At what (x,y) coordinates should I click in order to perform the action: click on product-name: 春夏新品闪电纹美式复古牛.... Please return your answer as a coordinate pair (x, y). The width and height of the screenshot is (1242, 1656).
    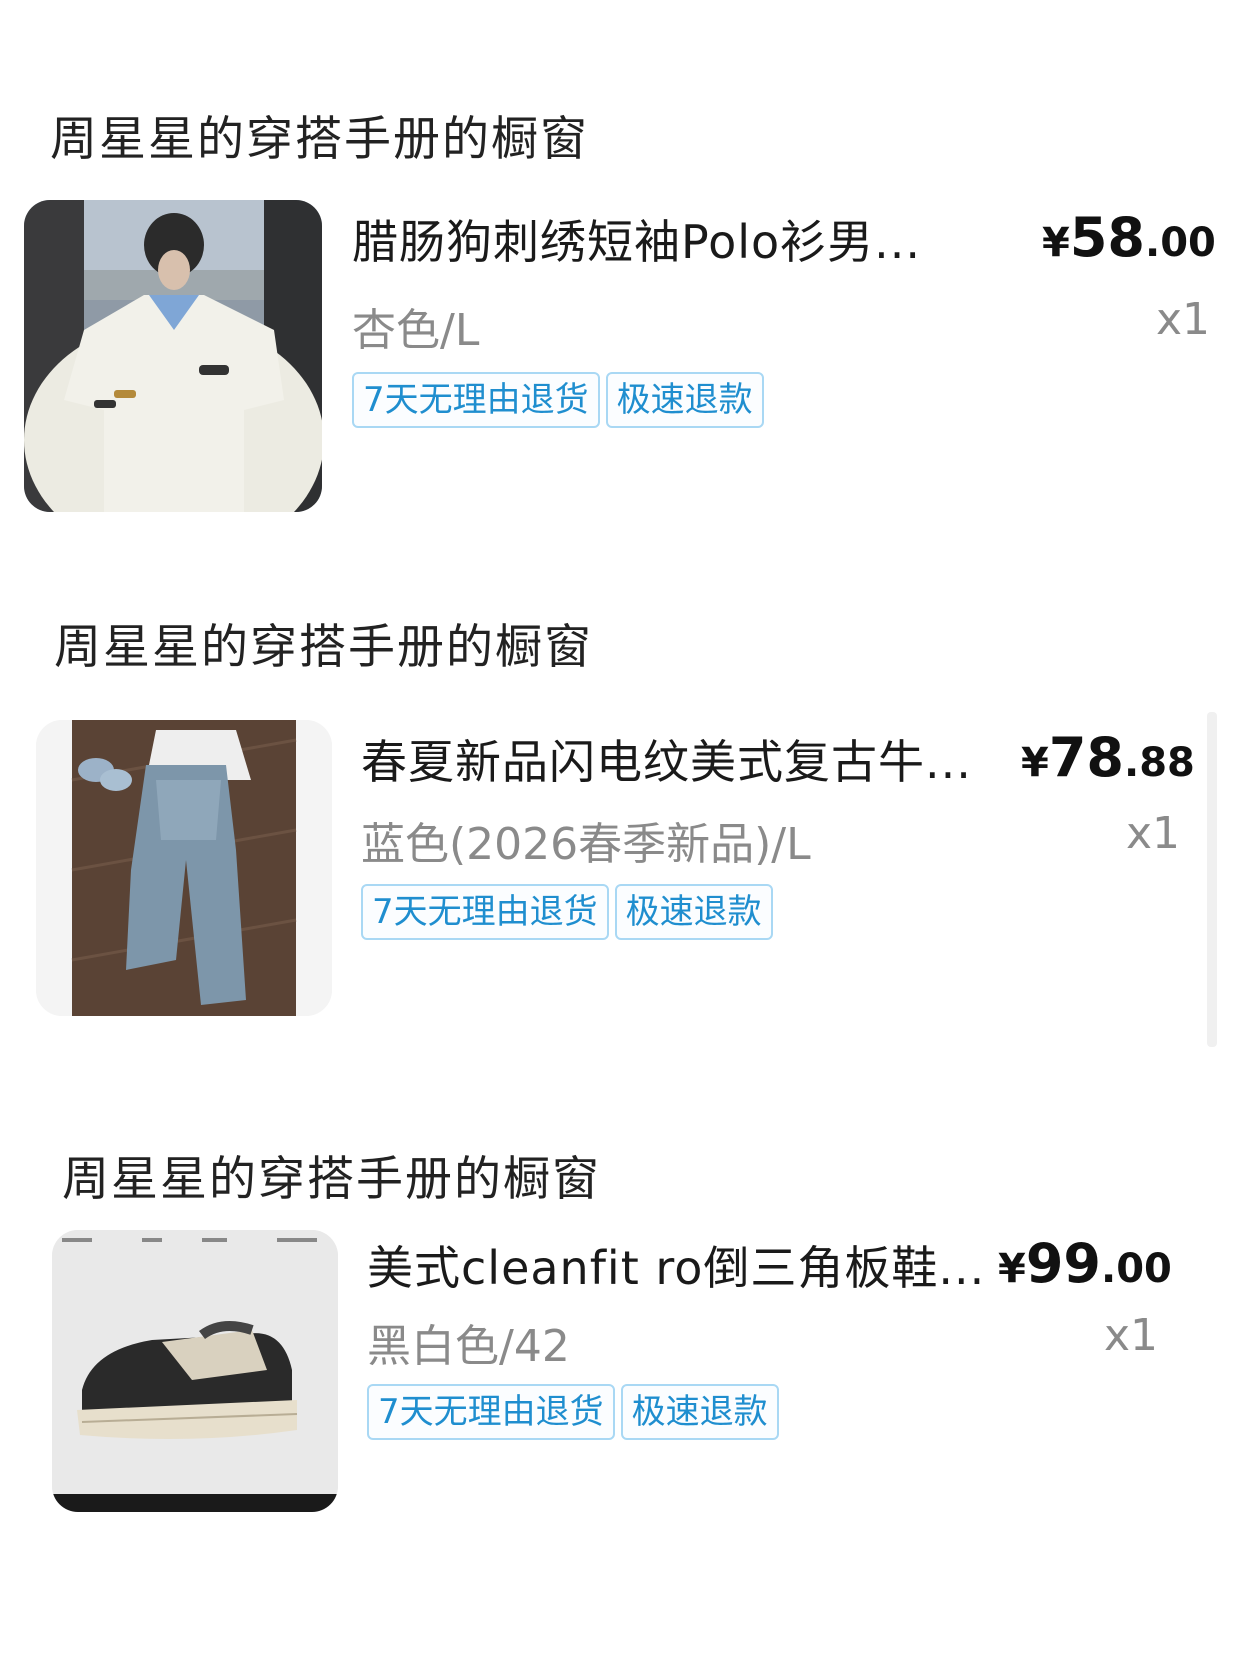
    Looking at the image, I should click on (666, 759).